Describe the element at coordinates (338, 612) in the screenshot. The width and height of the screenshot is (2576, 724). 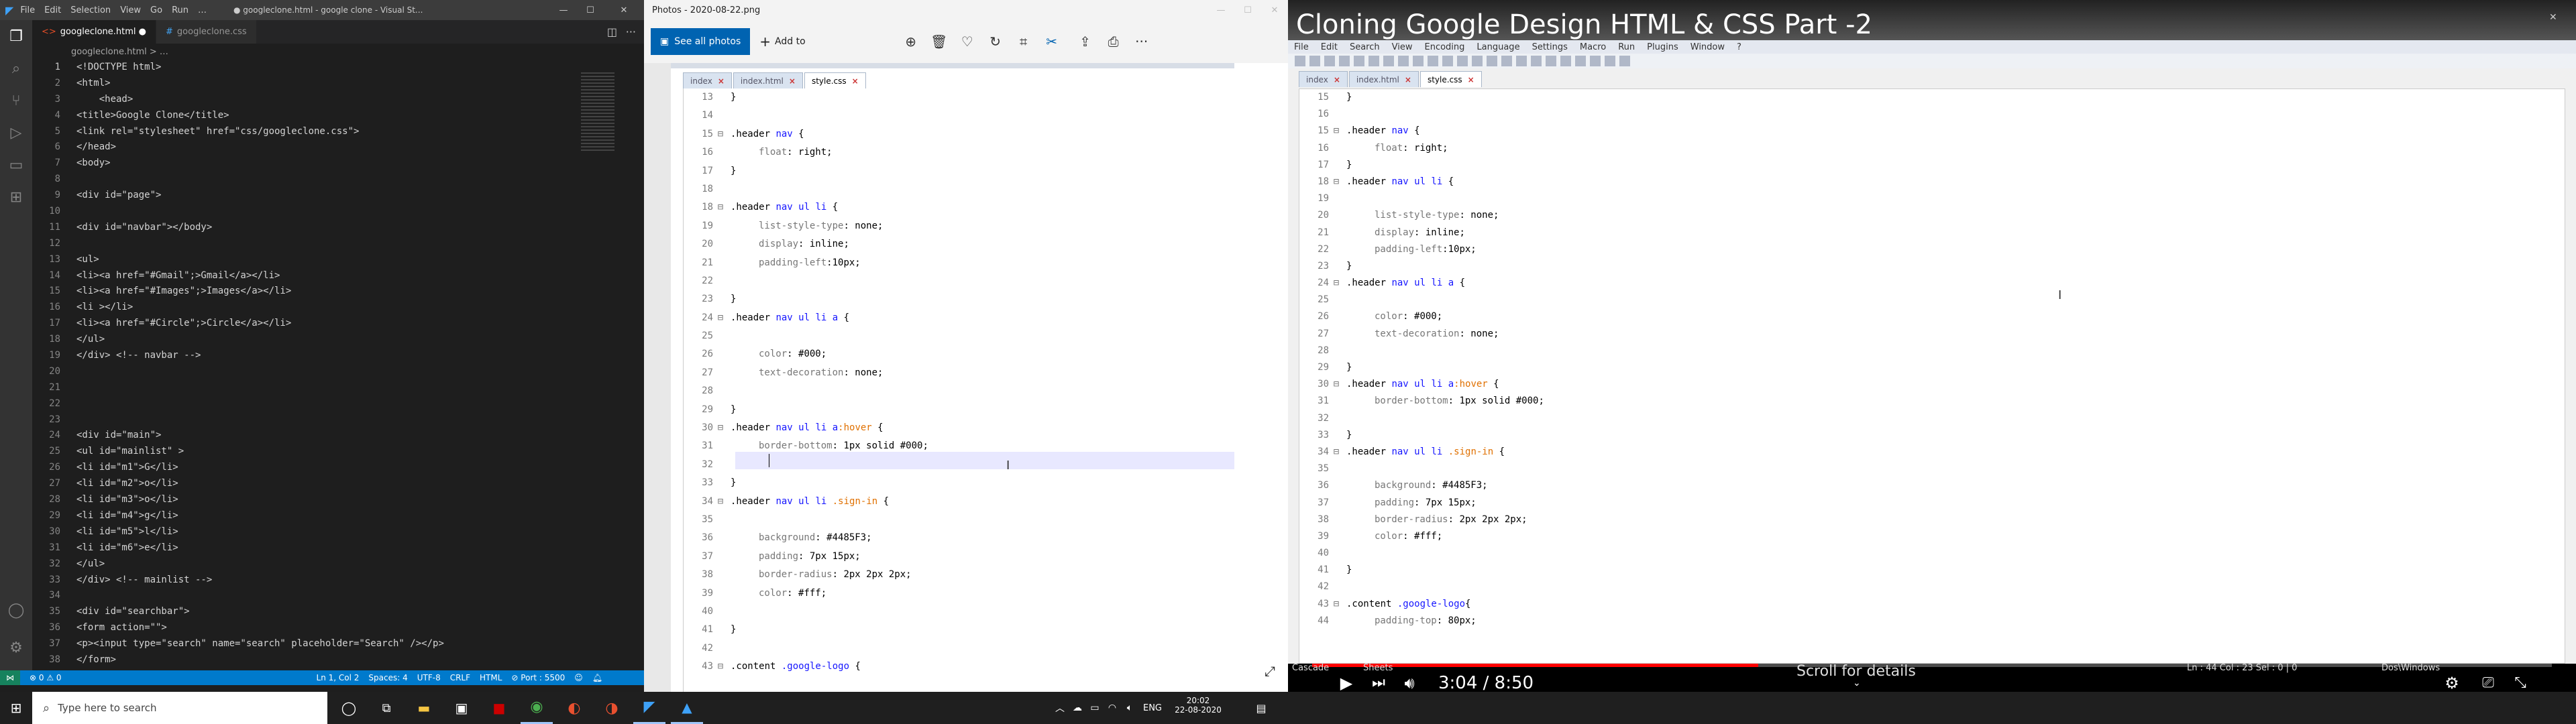
I see `code-line: 35 <div id="searchbar">` at that location.